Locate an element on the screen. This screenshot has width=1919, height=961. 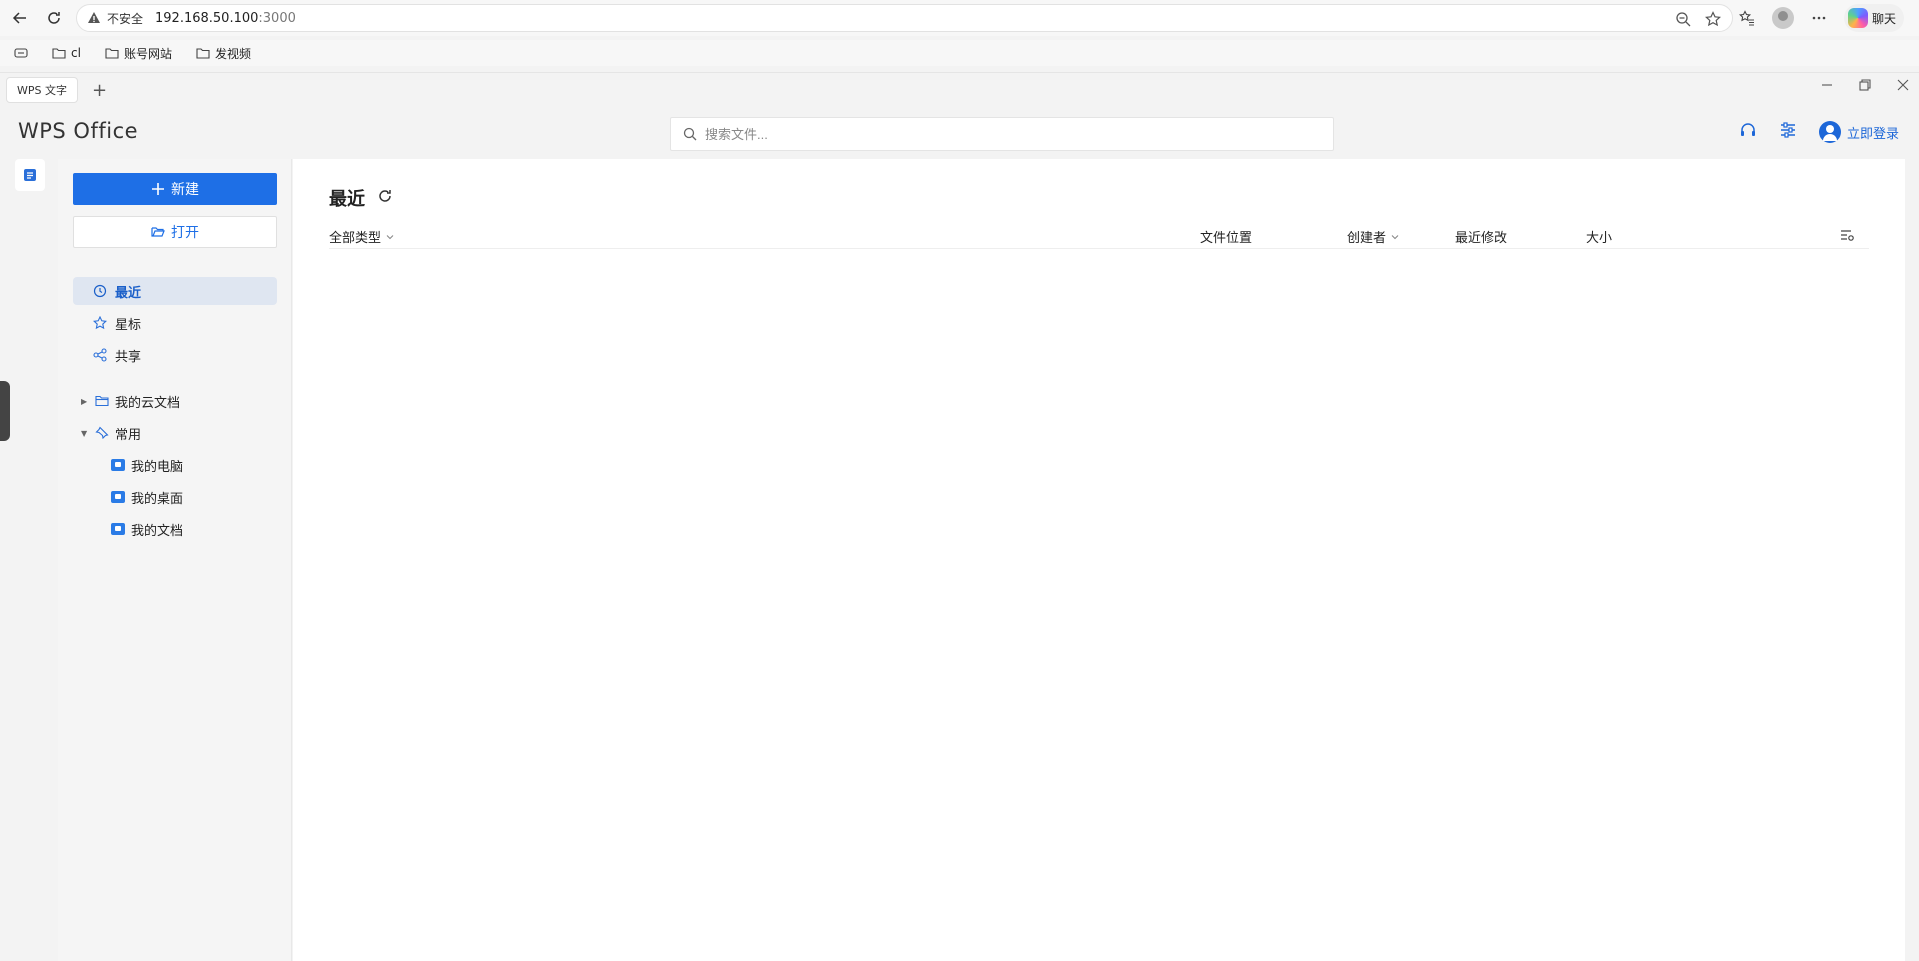
bookmark-folder-accounts: 账号网站 is located at coordinates (138, 53).